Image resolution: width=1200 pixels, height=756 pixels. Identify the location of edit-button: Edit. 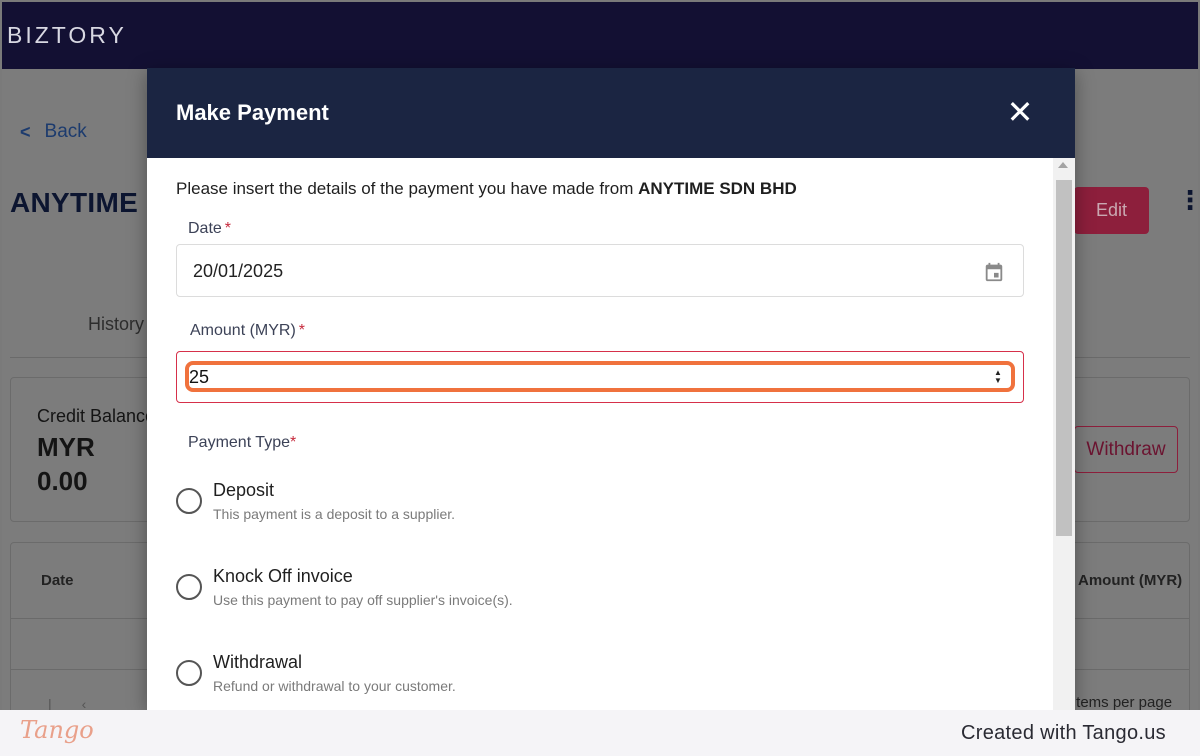
(1111, 210).